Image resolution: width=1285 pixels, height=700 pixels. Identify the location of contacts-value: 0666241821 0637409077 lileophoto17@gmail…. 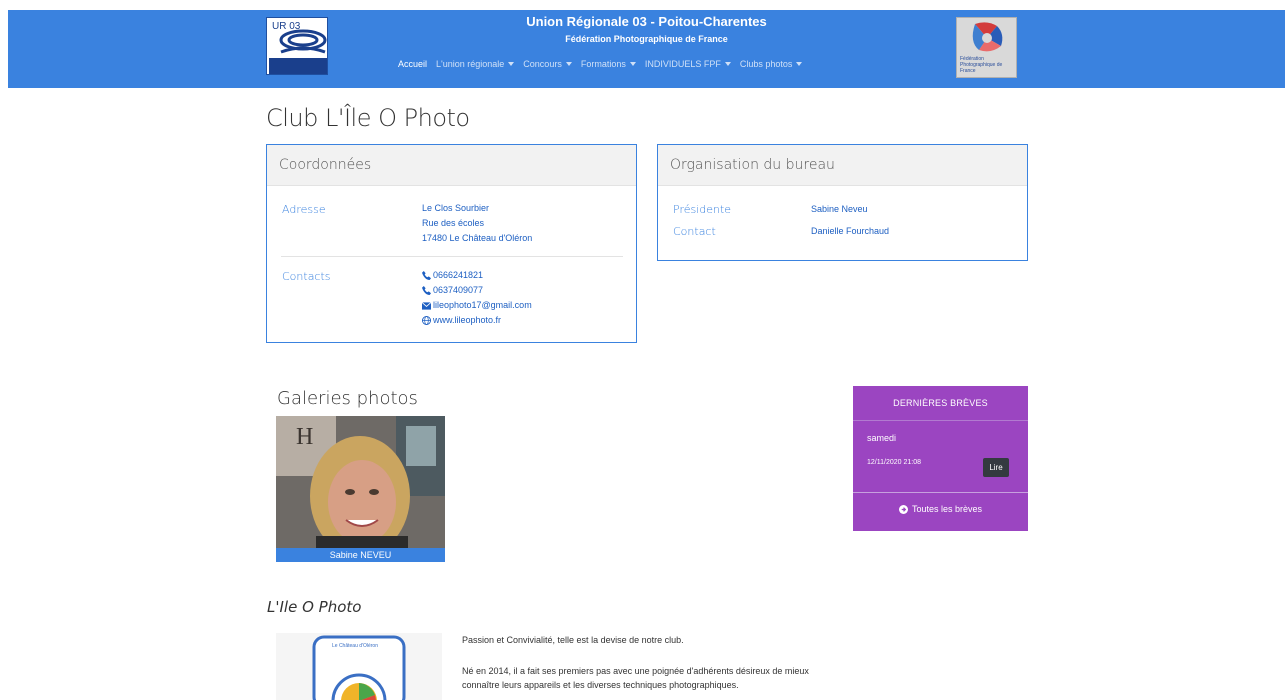
(477, 298).